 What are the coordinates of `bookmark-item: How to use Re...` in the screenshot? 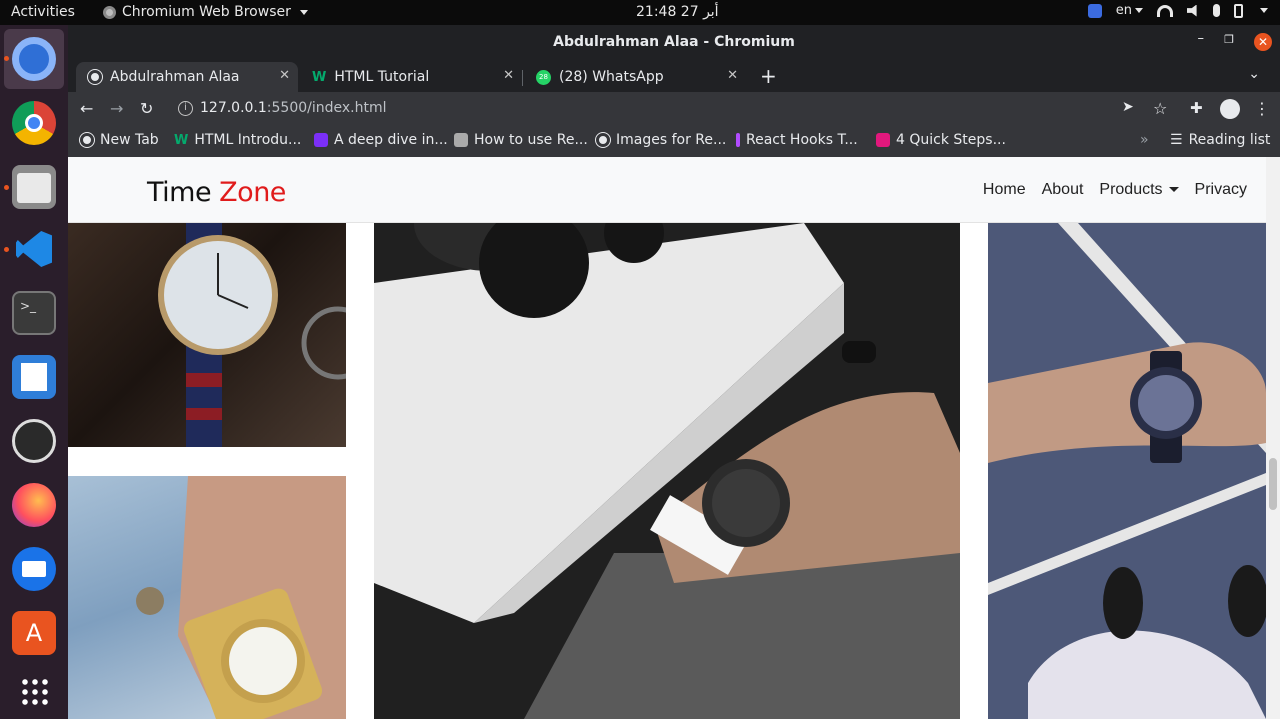 It's located at (521, 140).